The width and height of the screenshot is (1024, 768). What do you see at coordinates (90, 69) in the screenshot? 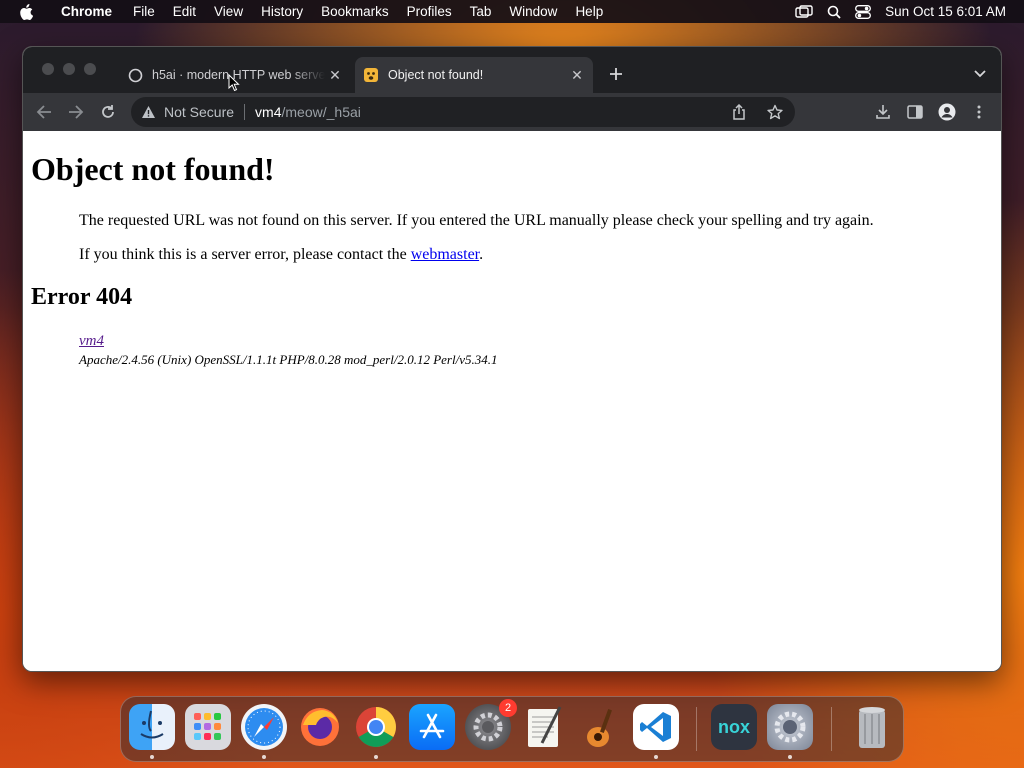
I see `zoom-window-button` at bounding box center [90, 69].